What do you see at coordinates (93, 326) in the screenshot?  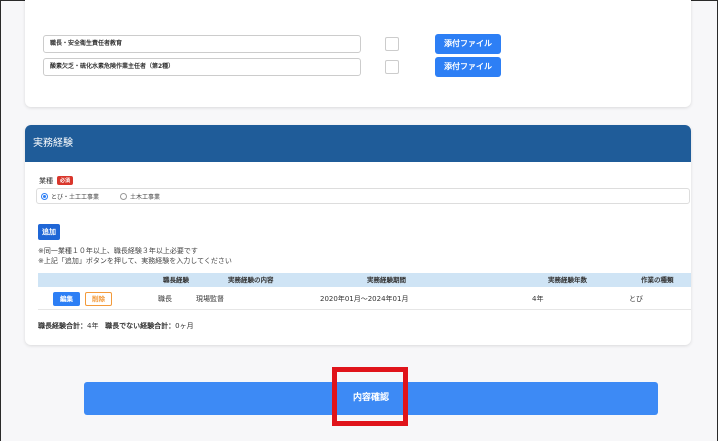 I see `foreman-total-value: 4年` at bounding box center [93, 326].